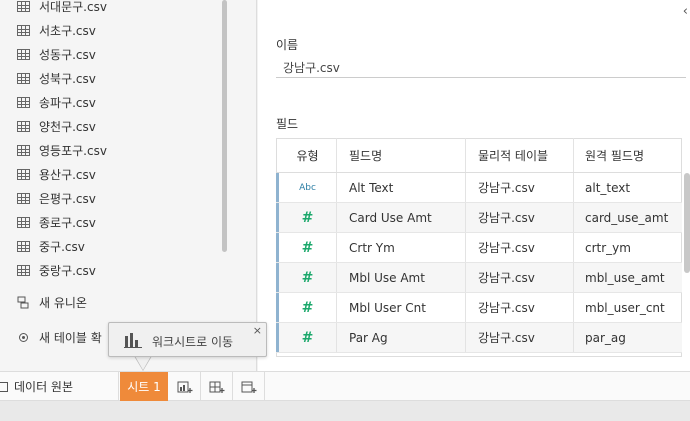 The width and height of the screenshot is (690, 421). Describe the element at coordinates (67, 102) in the screenshot. I see `file-label: 송파구.csv` at that location.